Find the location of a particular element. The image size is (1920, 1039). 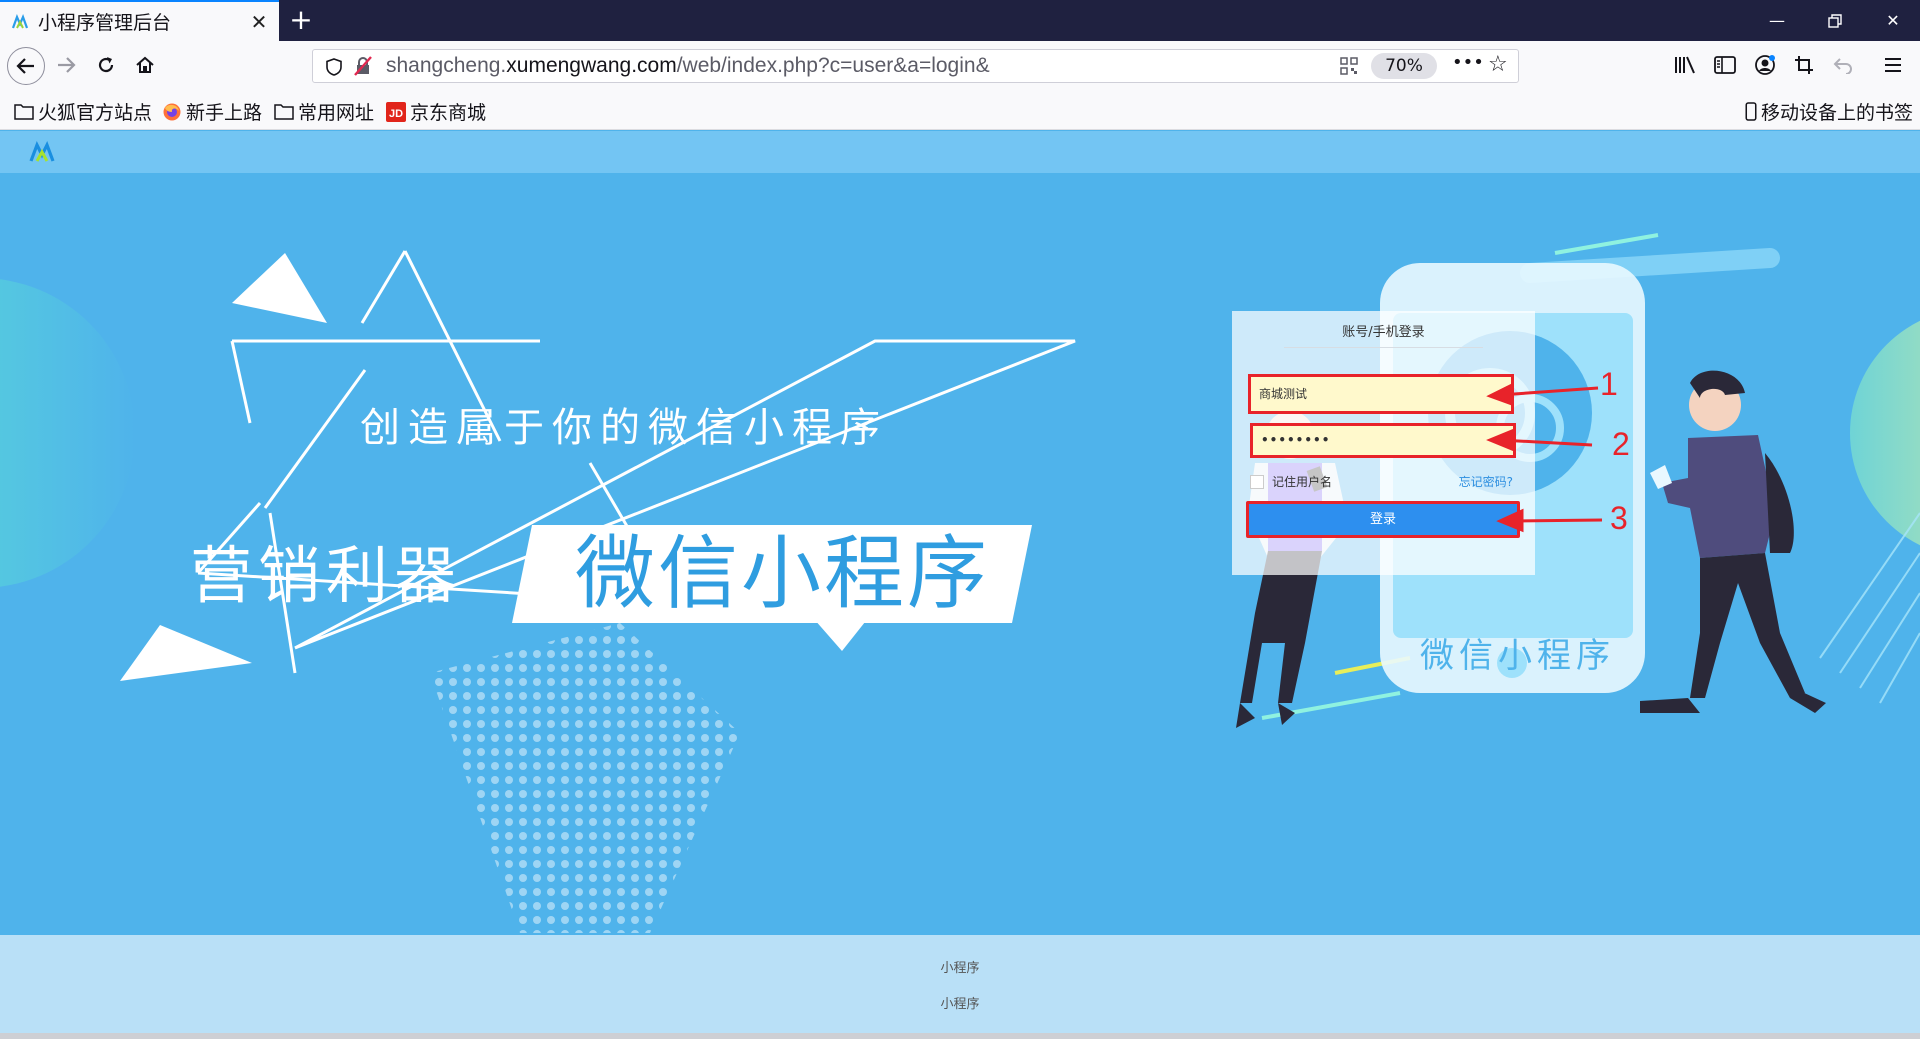

footer-line-1: 小程序 is located at coordinates (960, 968).